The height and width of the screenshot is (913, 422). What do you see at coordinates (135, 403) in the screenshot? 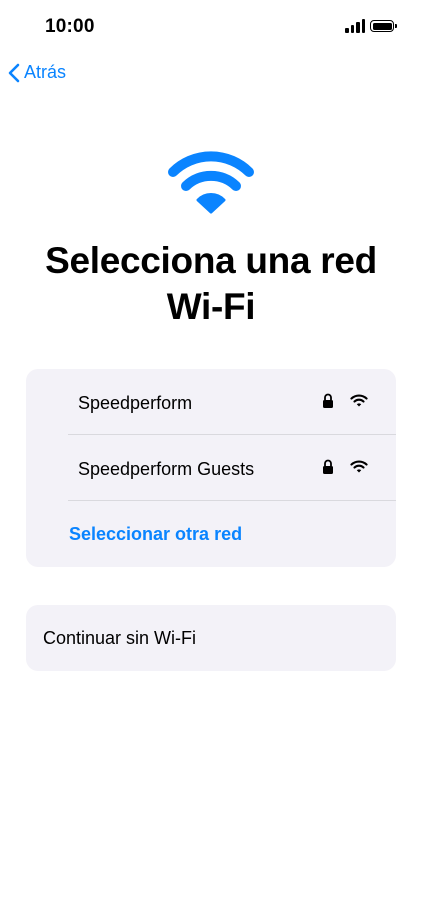
I see `network-name: Speedperform` at bounding box center [135, 403].